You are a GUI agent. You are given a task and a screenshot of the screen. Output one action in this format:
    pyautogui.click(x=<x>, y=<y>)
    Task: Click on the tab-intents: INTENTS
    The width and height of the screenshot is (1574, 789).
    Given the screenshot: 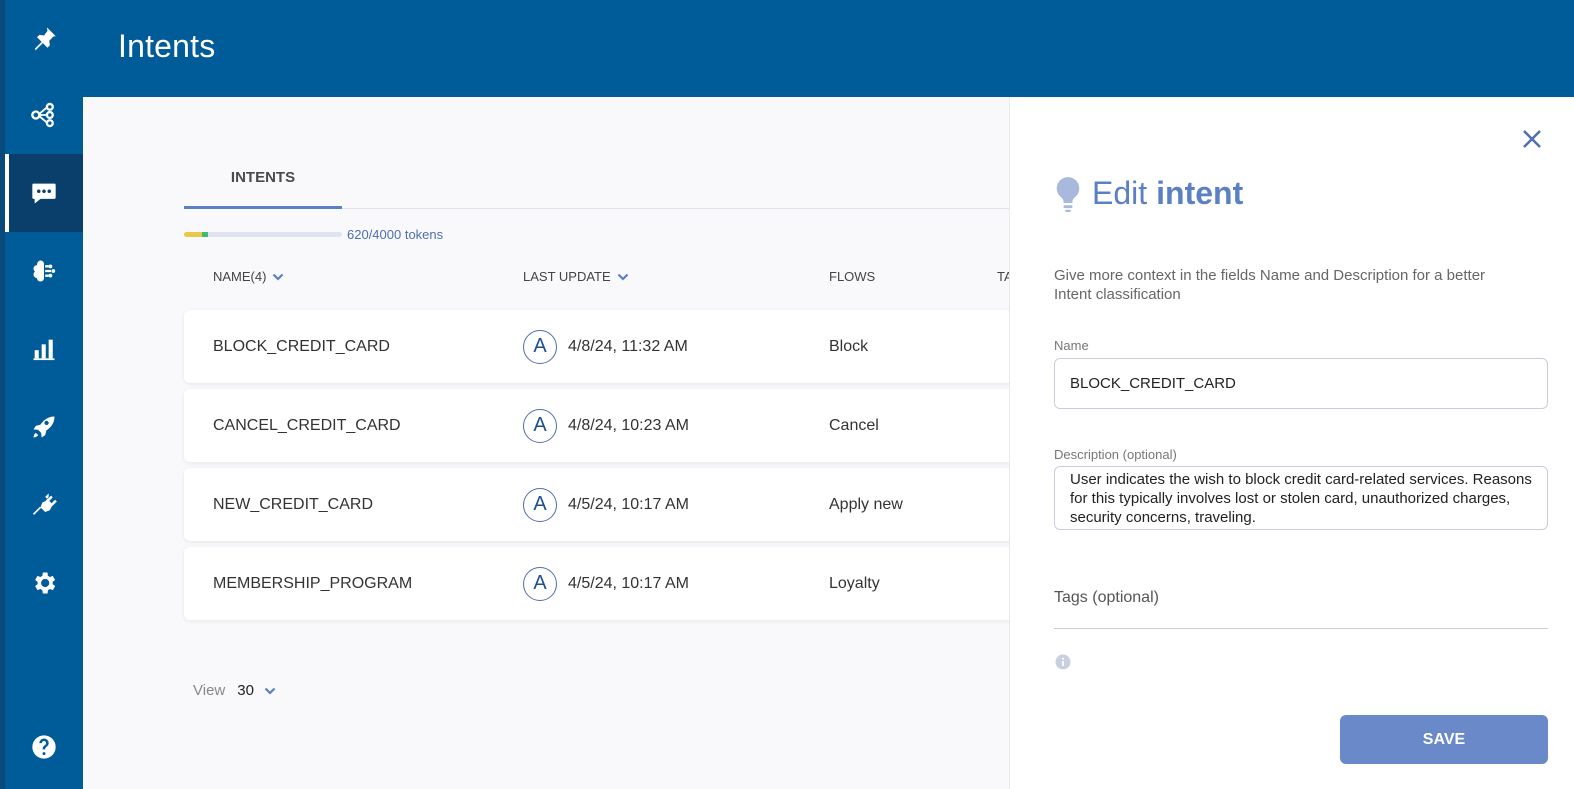 What is the action you would take?
    pyautogui.click(x=263, y=184)
    